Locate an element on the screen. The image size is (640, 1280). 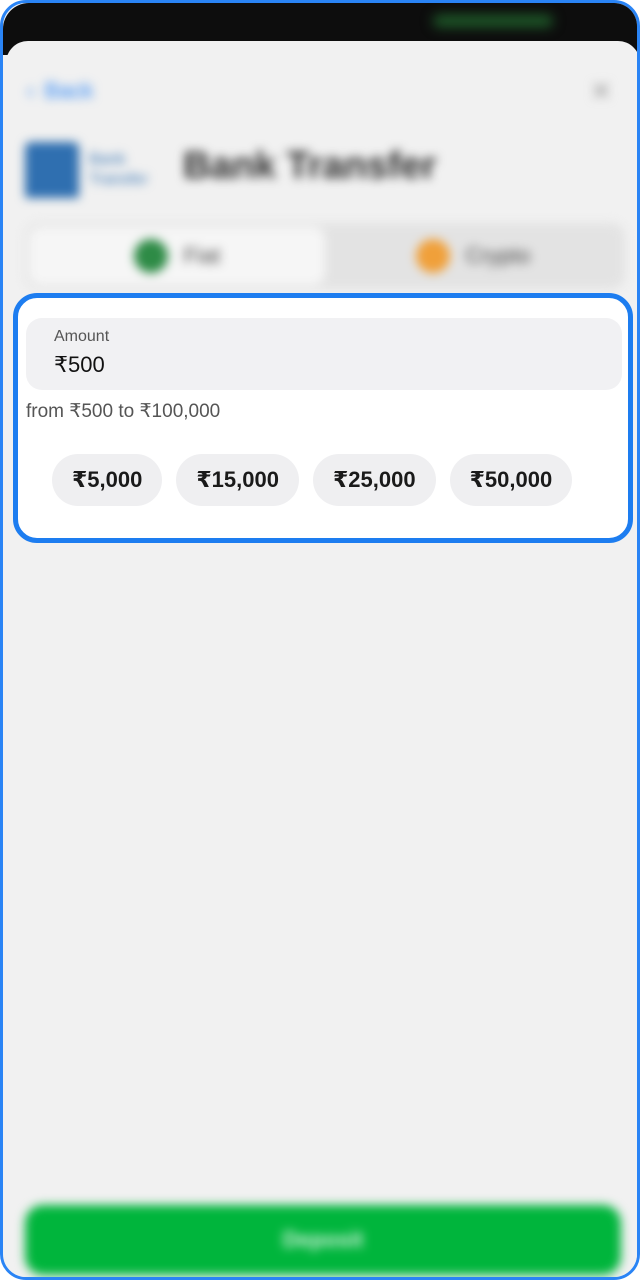
orange-circle-icon is located at coordinates (432, 256).